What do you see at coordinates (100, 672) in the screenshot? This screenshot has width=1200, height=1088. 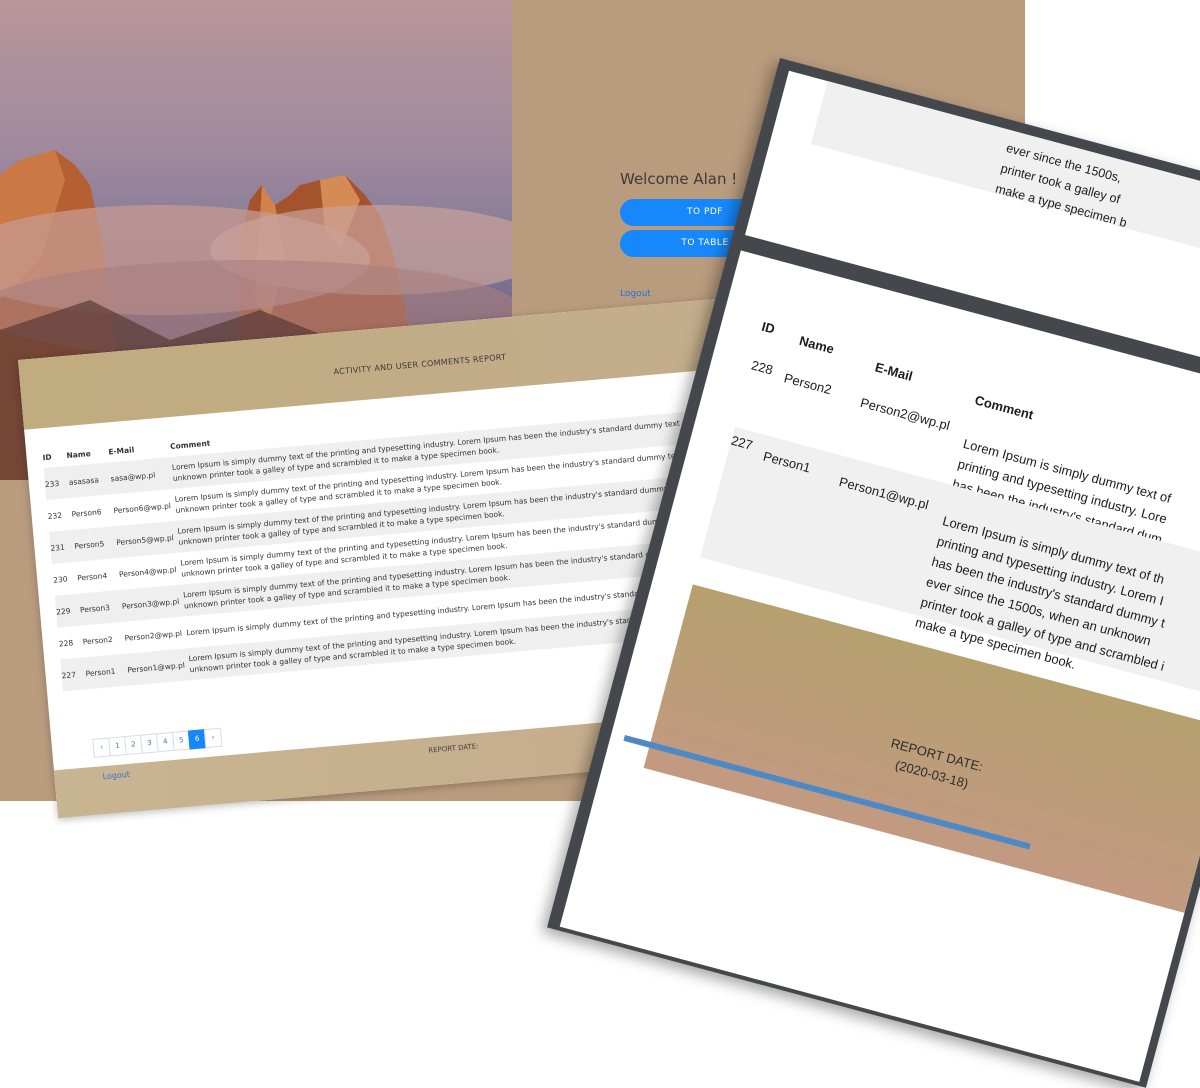 I see `cell-name: Person1` at bounding box center [100, 672].